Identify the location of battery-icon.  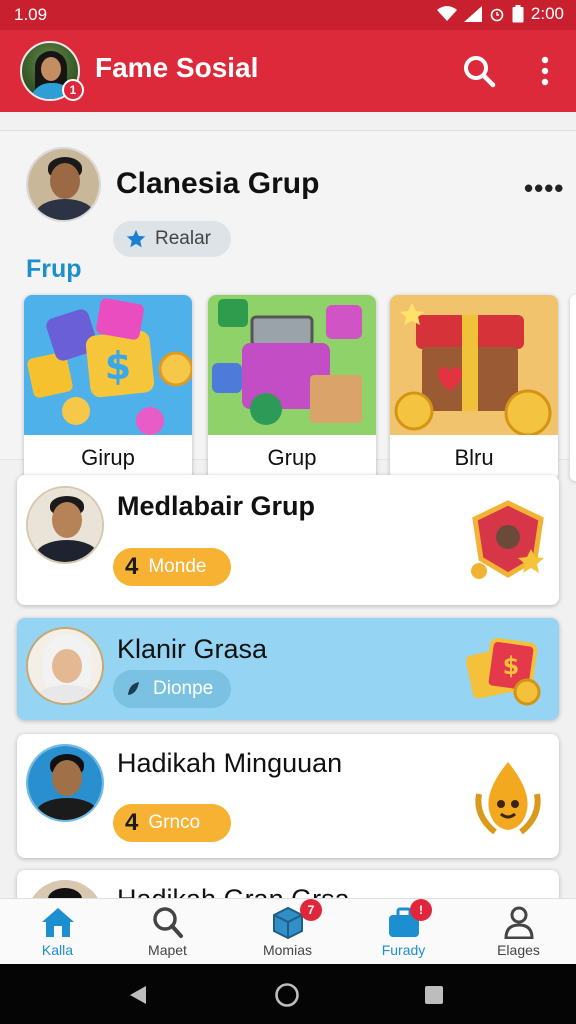
(518, 14).